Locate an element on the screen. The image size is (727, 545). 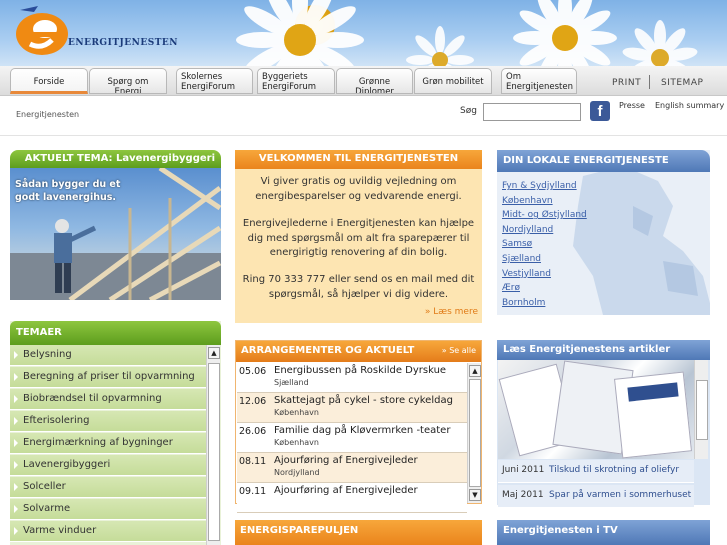
see-all-link: » Se alle is located at coordinates (459, 350).